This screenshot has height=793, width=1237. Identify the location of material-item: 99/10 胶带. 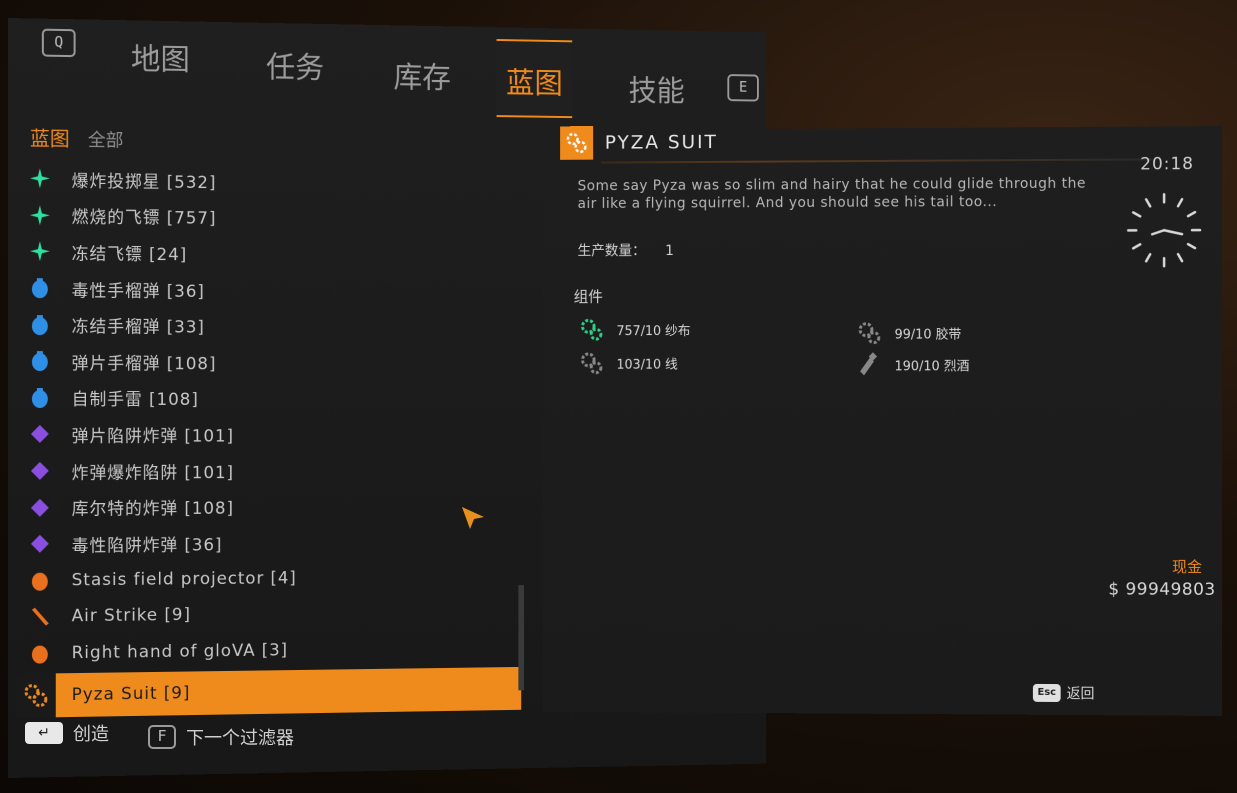
(908, 333).